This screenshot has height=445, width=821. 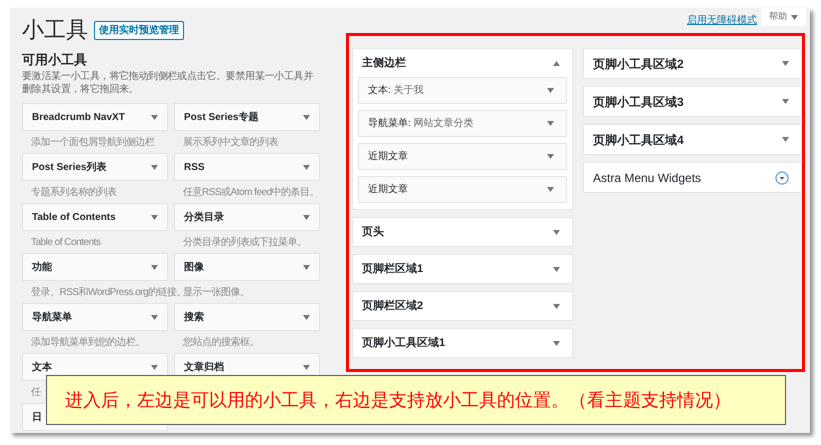 What do you see at coordinates (55, 60) in the screenshot?
I see `section-heading: 可用小工具` at bounding box center [55, 60].